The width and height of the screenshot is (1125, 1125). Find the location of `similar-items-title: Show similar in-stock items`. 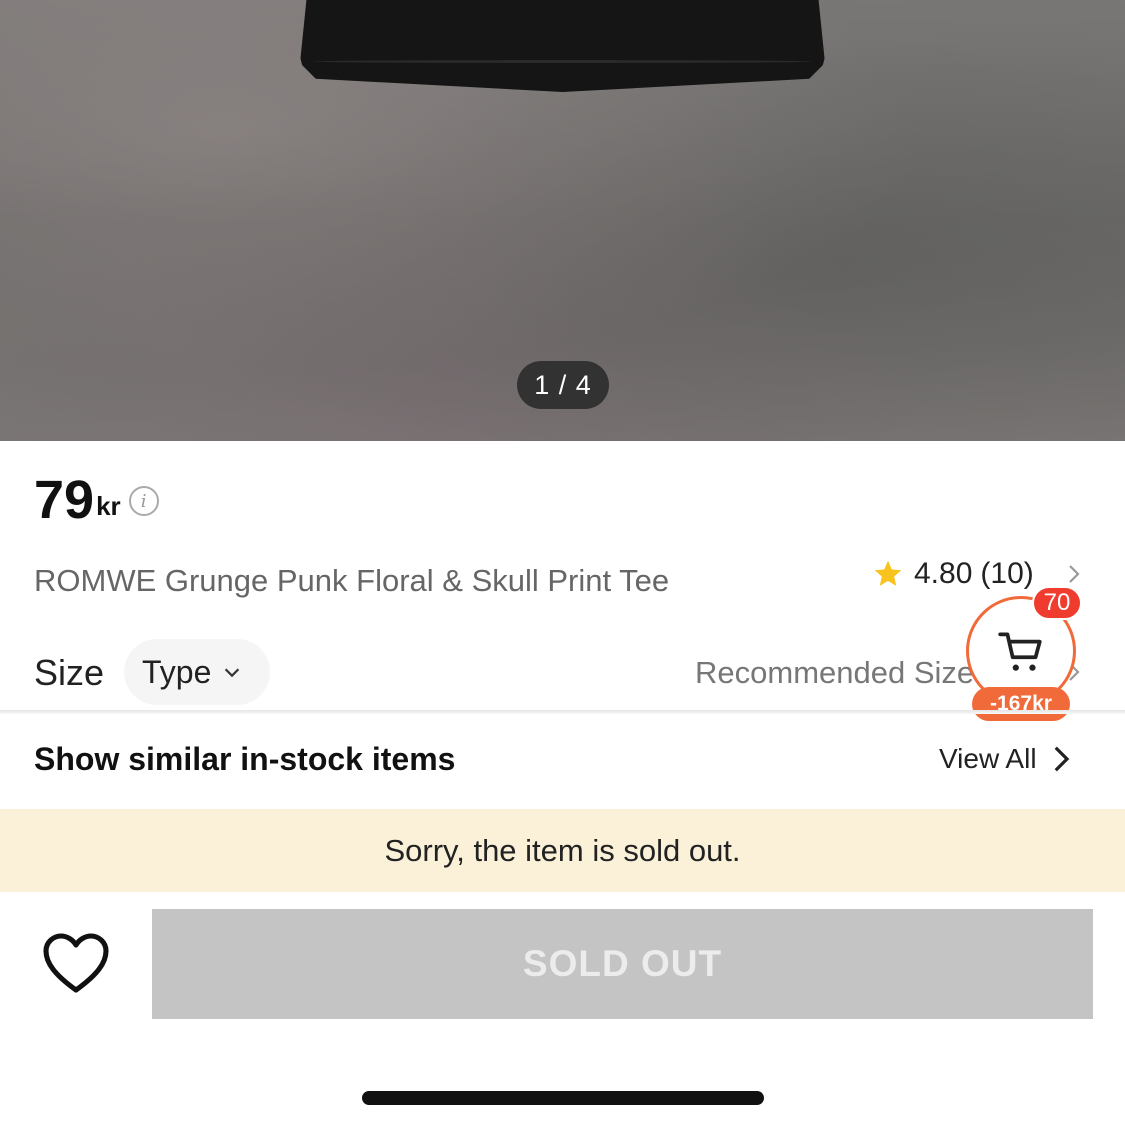

similar-items-title: Show similar in-stock items is located at coordinates (245, 759).